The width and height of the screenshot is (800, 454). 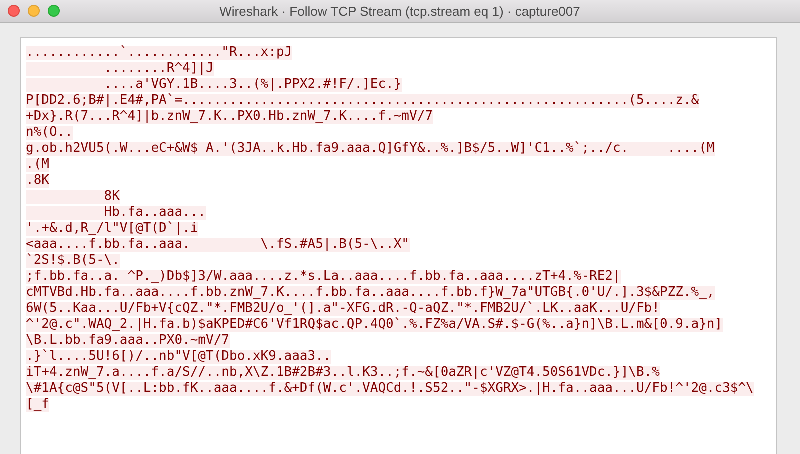 What do you see at coordinates (54, 11) in the screenshot?
I see `zoom-button` at bounding box center [54, 11].